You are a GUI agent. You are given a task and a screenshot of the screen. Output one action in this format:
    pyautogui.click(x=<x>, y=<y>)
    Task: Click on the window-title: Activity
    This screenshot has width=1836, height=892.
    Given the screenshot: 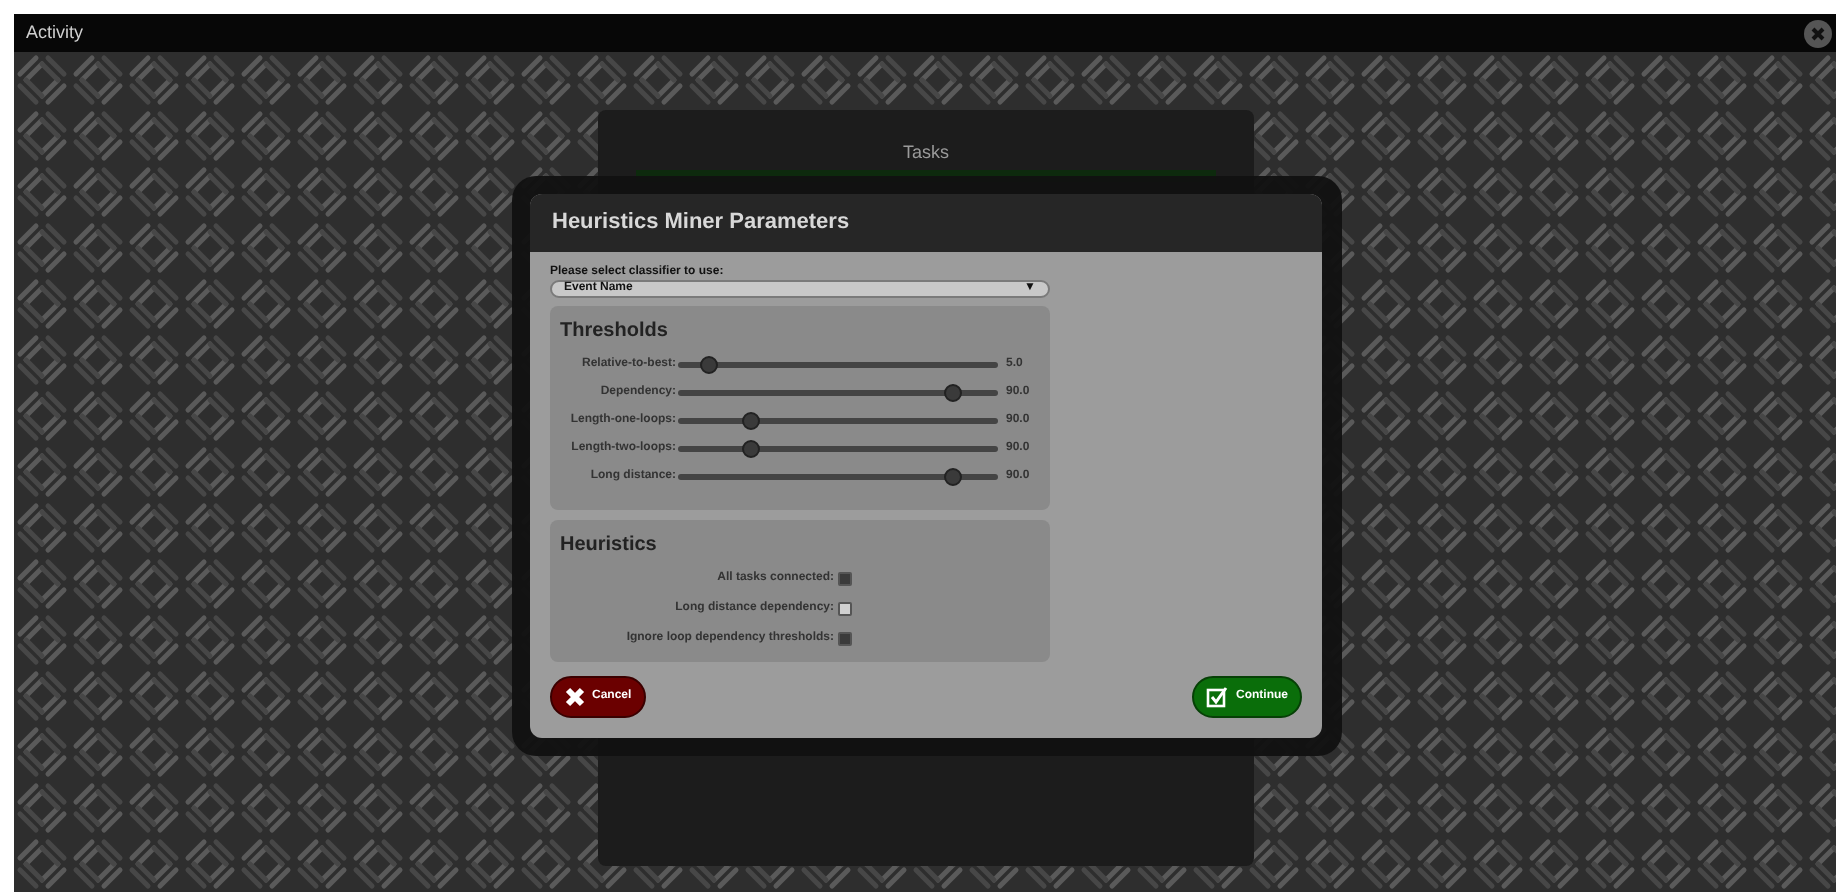 What is the action you would take?
    pyautogui.click(x=55, y=32)
    